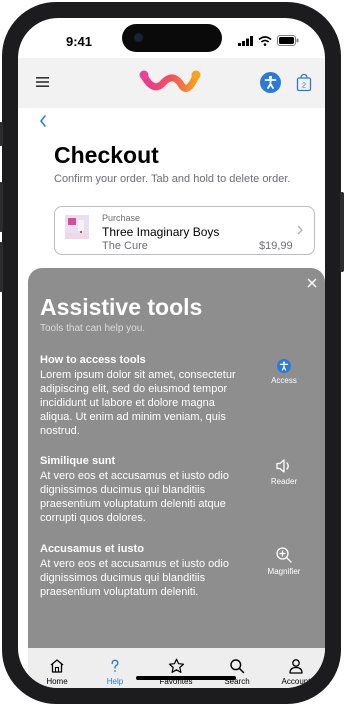 Image resolution: width=345 pixels, height=708 pixels. Describe the element at coordinates (125, 246) in the screenshot. I see `order-artist: The Cure` at that location.